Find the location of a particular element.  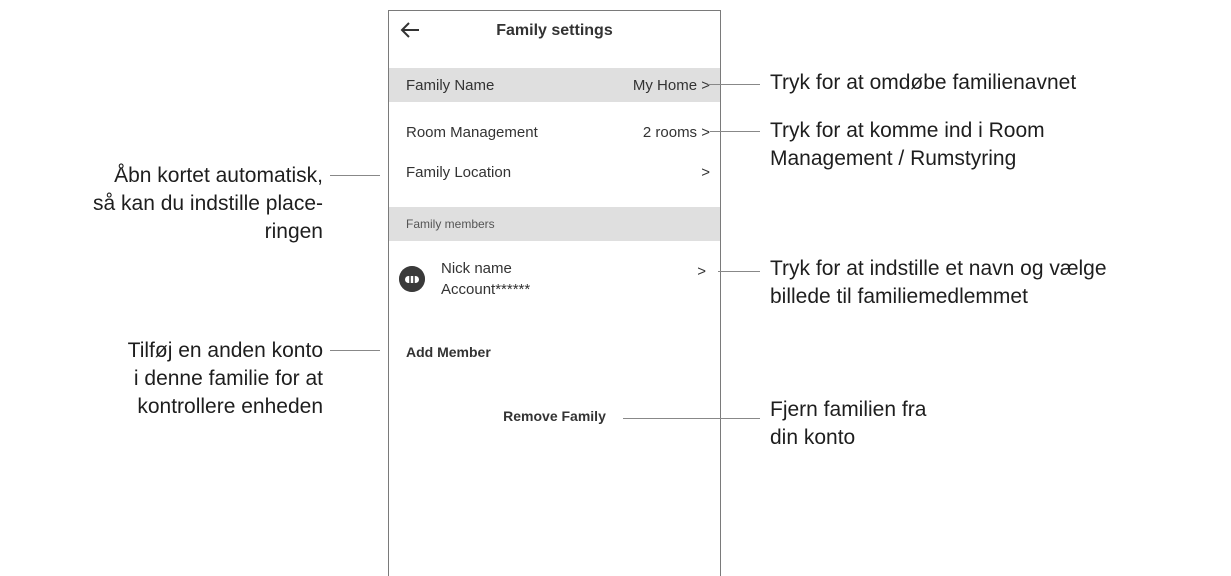

family-location-chevron: > is located at coordinates (705, 172).